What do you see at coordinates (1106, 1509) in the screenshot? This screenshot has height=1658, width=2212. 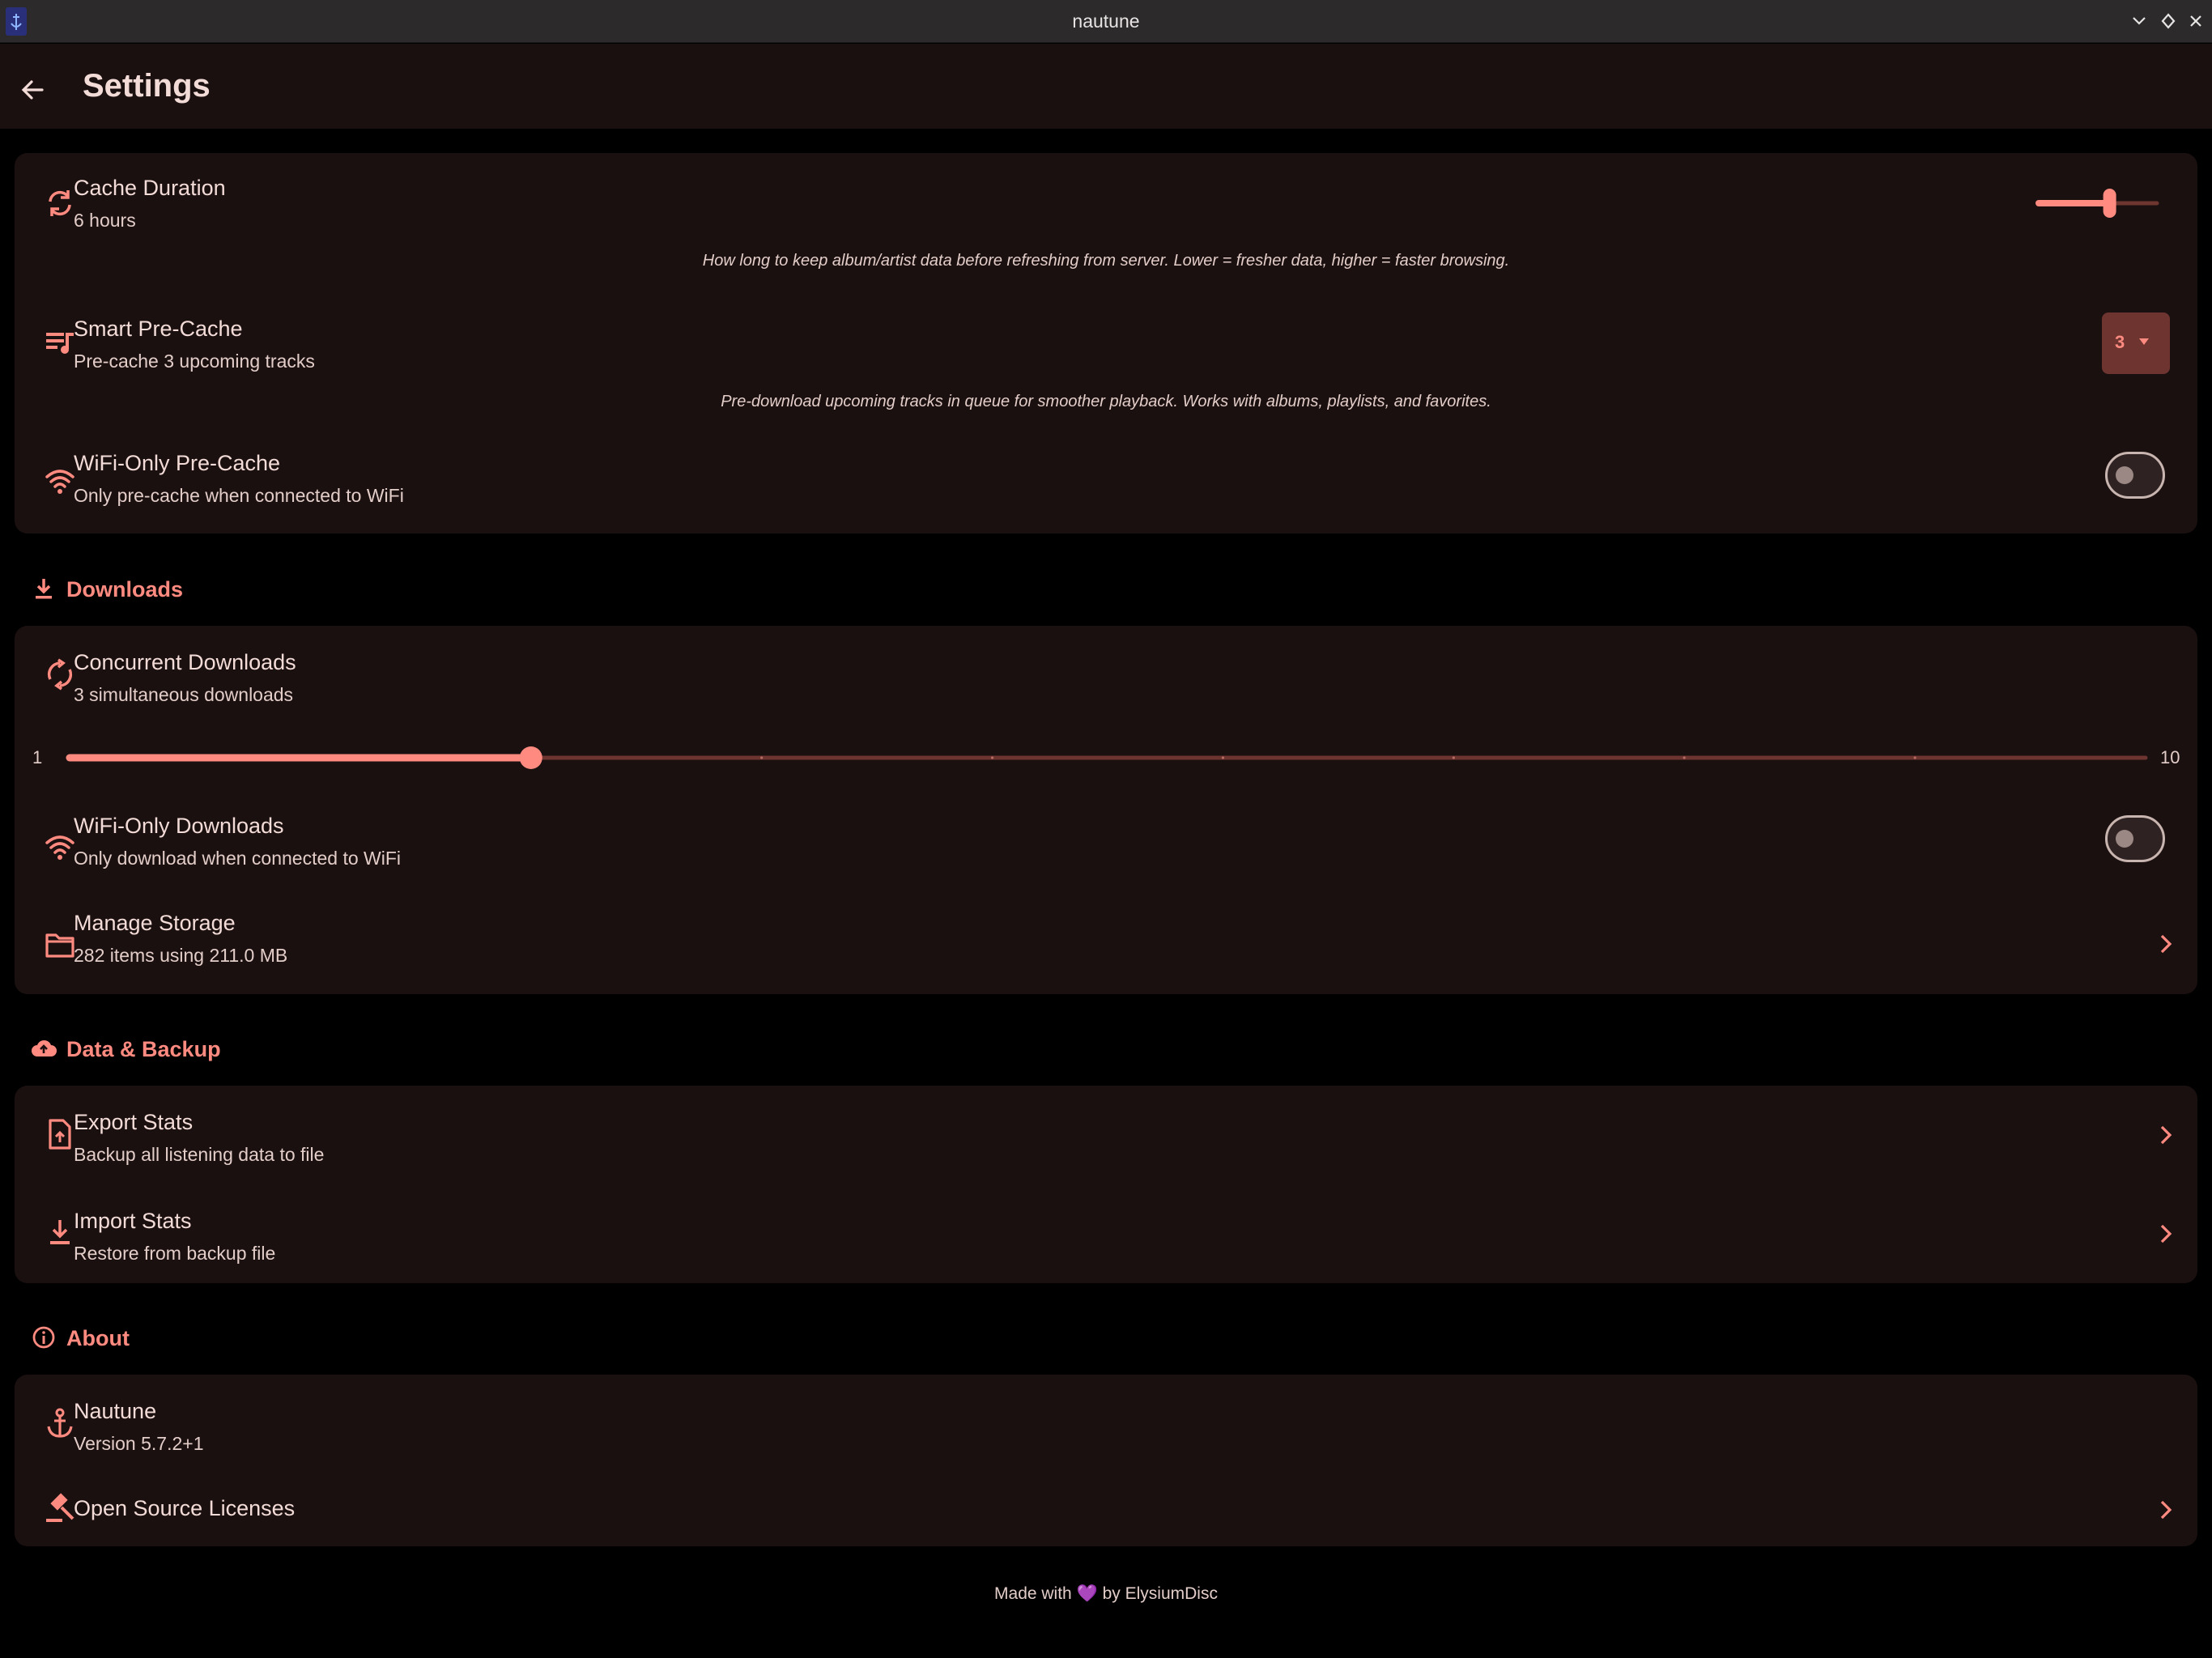 I see `licenses-row: Open Source Licenses` at bounding box center [1106, 1509].